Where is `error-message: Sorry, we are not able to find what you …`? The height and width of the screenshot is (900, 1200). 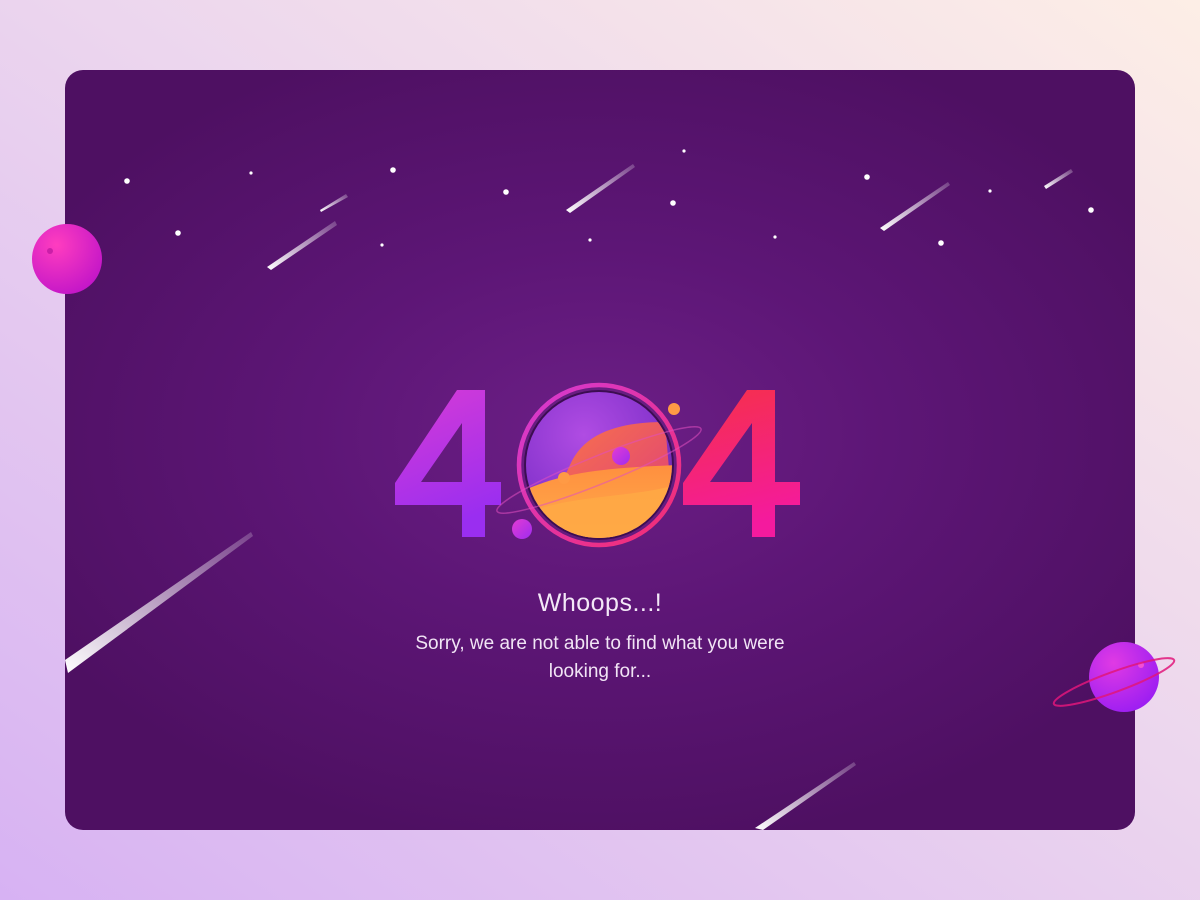
error-message: Sorry, we are not able to find what you … is located at coordinates (600, 657).